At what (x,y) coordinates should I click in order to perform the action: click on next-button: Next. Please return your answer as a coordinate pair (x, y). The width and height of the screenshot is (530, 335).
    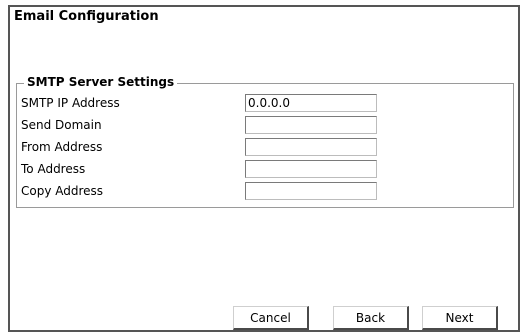
    Looking at the image, I should click on (460, 318).